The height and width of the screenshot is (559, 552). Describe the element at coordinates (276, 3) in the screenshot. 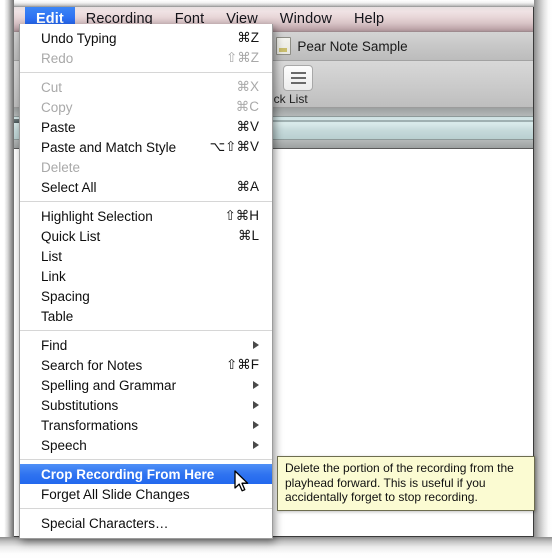

I see `window-frame-top` at that location.